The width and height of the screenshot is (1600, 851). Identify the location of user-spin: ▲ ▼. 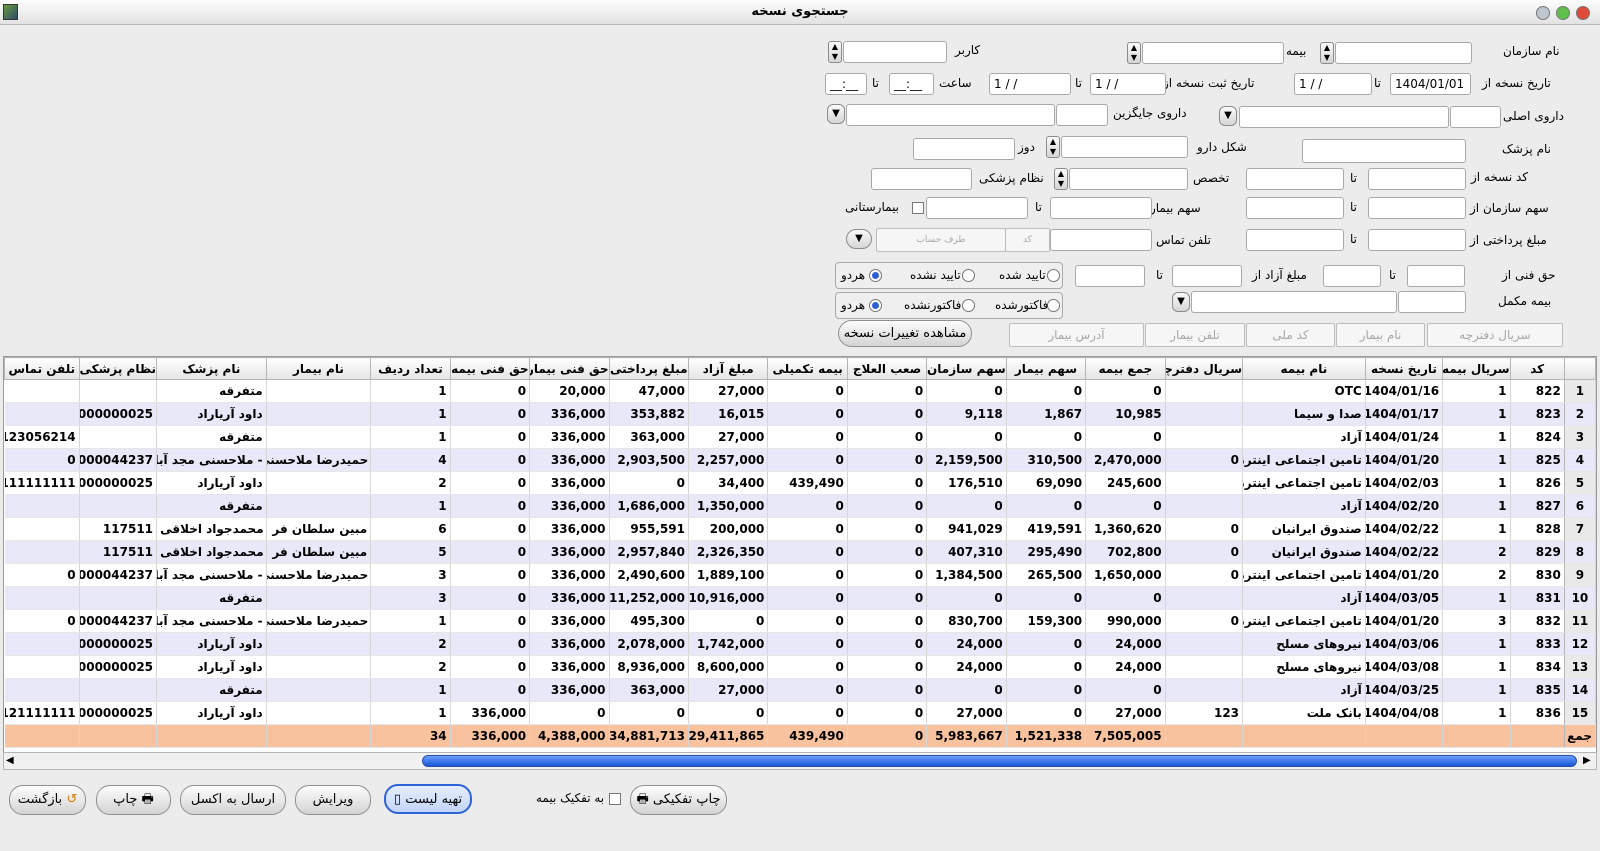
(835, 52).